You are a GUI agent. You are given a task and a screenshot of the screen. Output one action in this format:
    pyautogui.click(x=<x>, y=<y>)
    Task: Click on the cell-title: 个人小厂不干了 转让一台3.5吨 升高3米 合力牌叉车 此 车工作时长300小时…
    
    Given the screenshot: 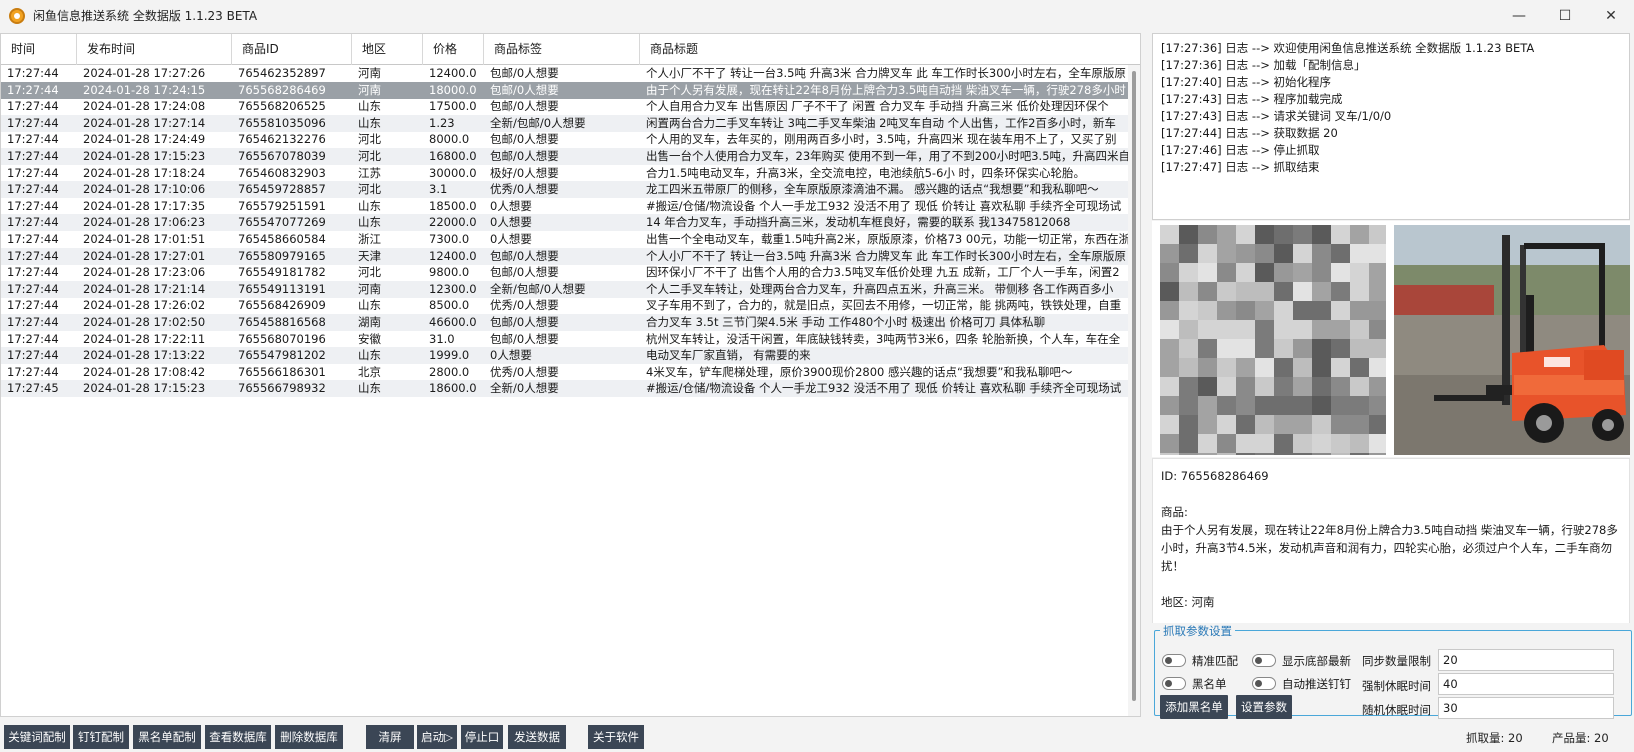 What is the action you would take?
    pyautogui.click(x=886, y=255)
    